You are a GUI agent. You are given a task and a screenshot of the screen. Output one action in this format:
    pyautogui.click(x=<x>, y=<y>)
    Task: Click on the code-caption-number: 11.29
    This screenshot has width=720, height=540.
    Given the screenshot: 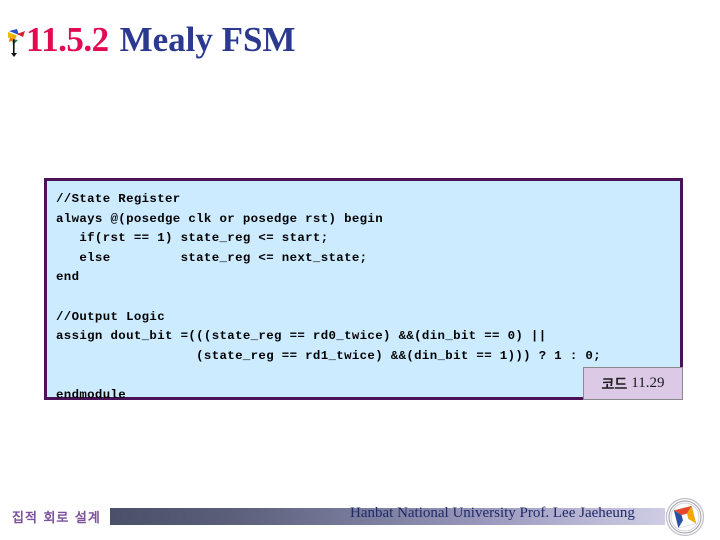 What is the action you would take?
    pyautogui.click(x=648, y=383)
    